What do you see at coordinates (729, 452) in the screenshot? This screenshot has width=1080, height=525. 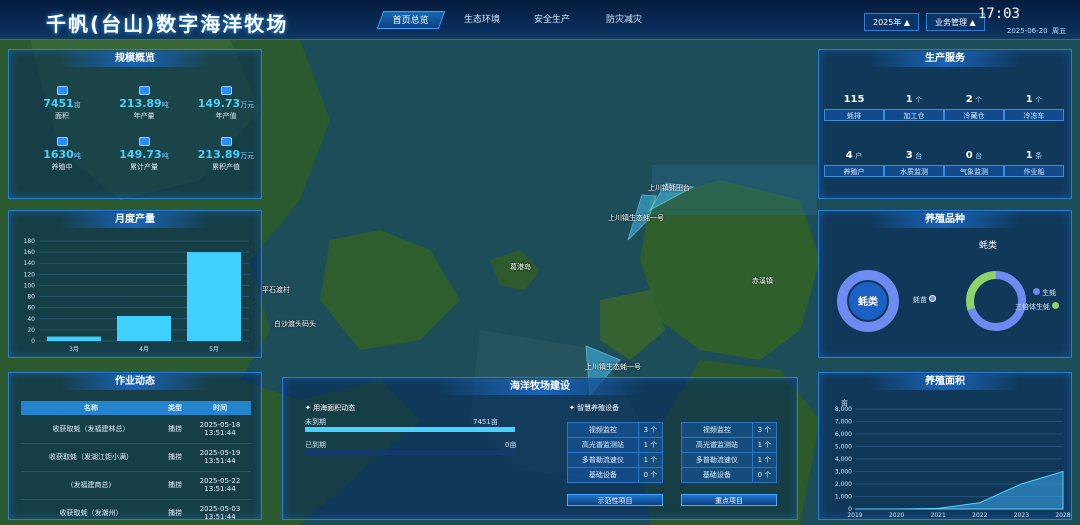 I see `equip-table-right: 视频监控 3 个 高光谱监测站 1 个 多普勒流速仪 1 个 基础设备 0 个` at bounding box center [729, 452].